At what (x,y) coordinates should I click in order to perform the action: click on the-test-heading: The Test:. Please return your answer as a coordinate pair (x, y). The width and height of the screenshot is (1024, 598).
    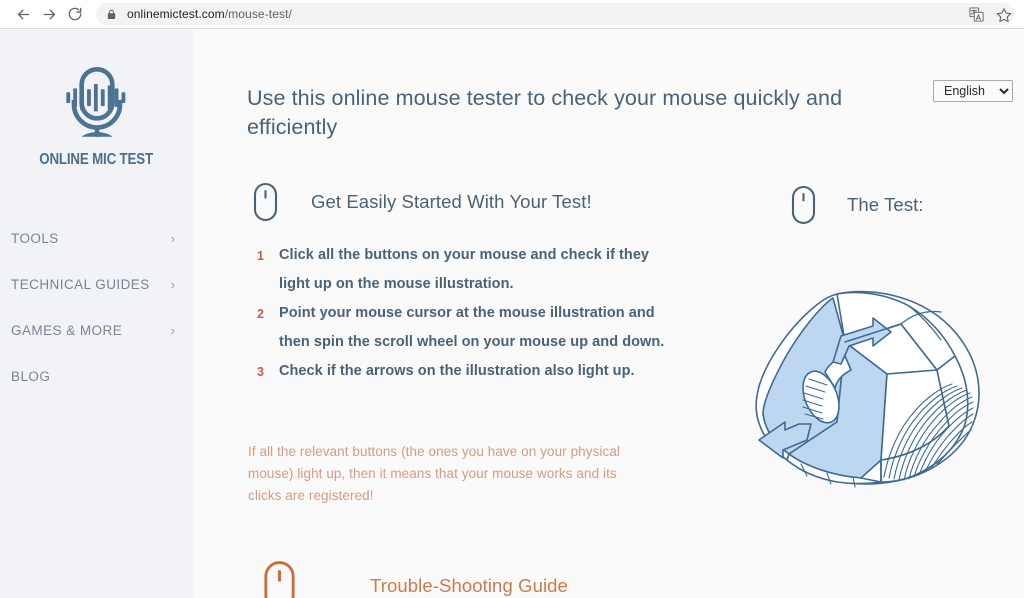
    Looking at the image, I should click on (857, 205).